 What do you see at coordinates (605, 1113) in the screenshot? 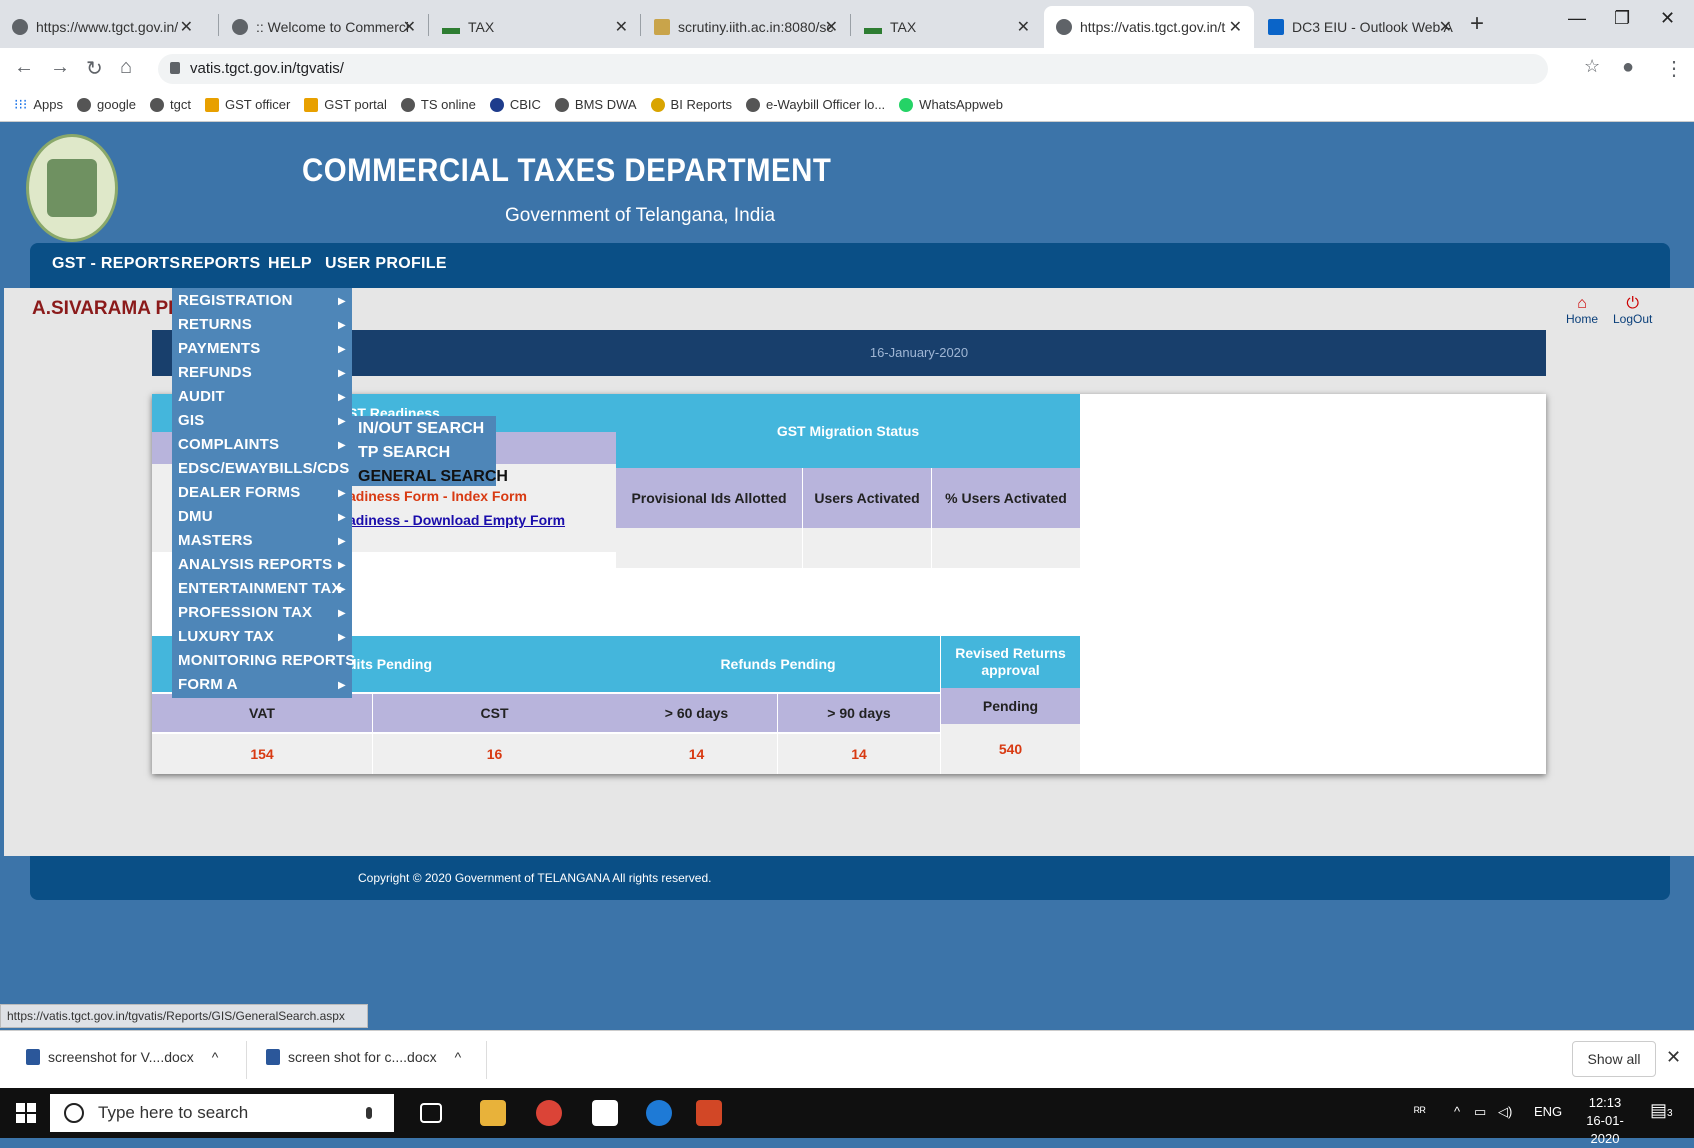
I see `store-icon` at bounding box center [605, 1113].